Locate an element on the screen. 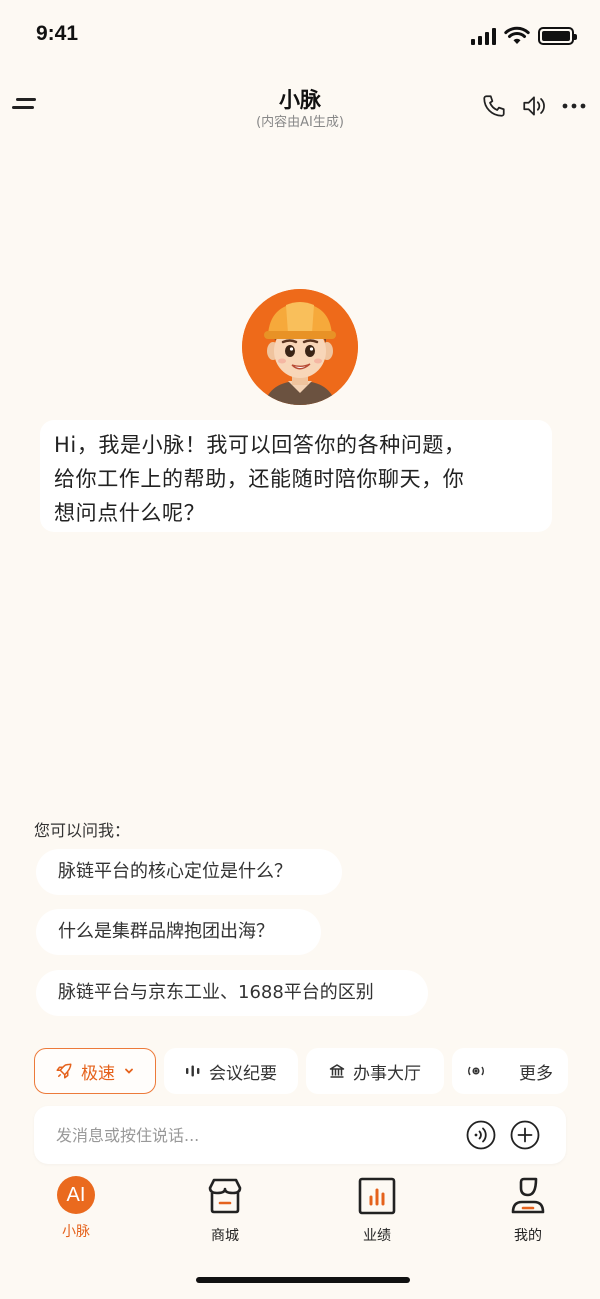 The height and width of the screenshot is (1299, 600). nav-bar: 小脉 (内容由AI生成) is located at coordinates (300, 106).